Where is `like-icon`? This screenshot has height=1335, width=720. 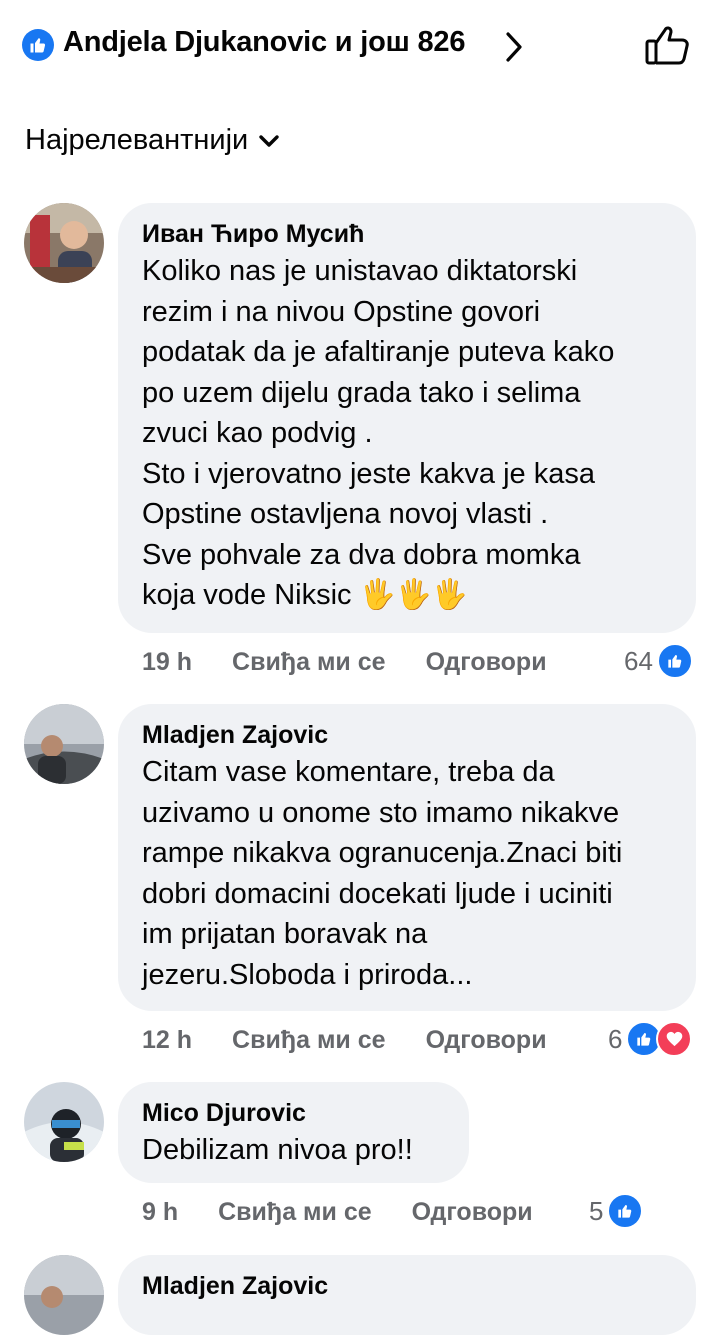 like-icon is located at coordinates (38, 45).